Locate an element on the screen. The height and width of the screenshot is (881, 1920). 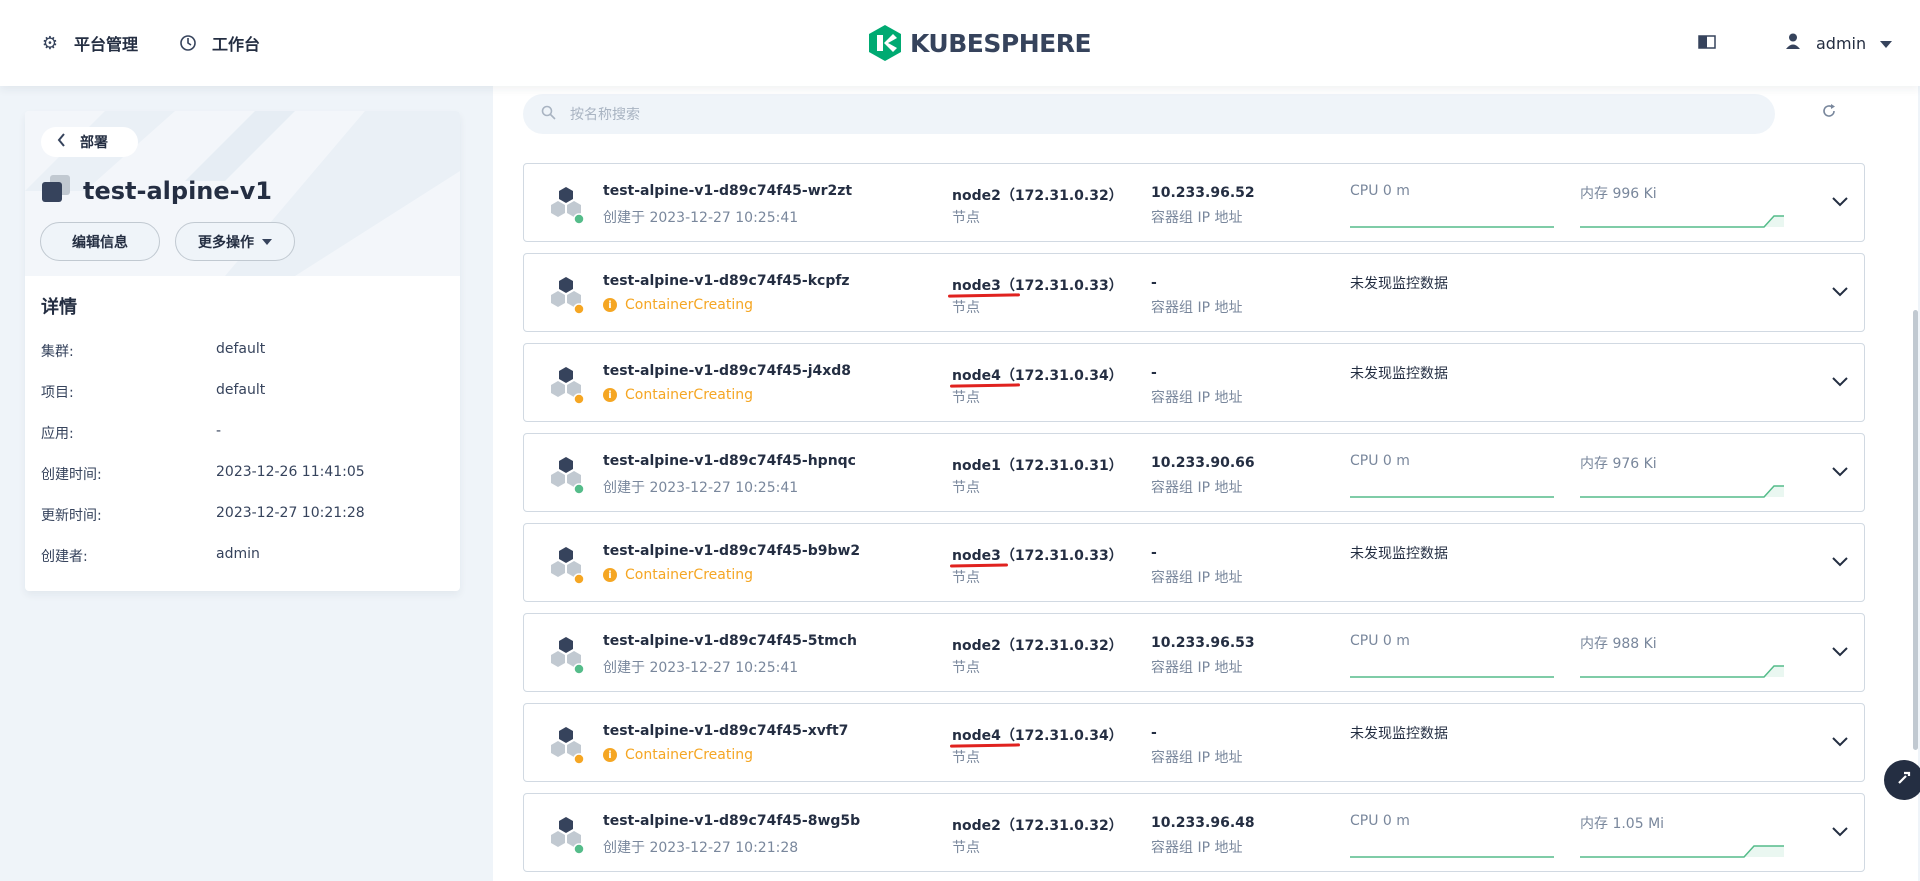
pod-name: test-alpine-v1-d89c74f45-b9bw2 is located at coordinates (731, 551).